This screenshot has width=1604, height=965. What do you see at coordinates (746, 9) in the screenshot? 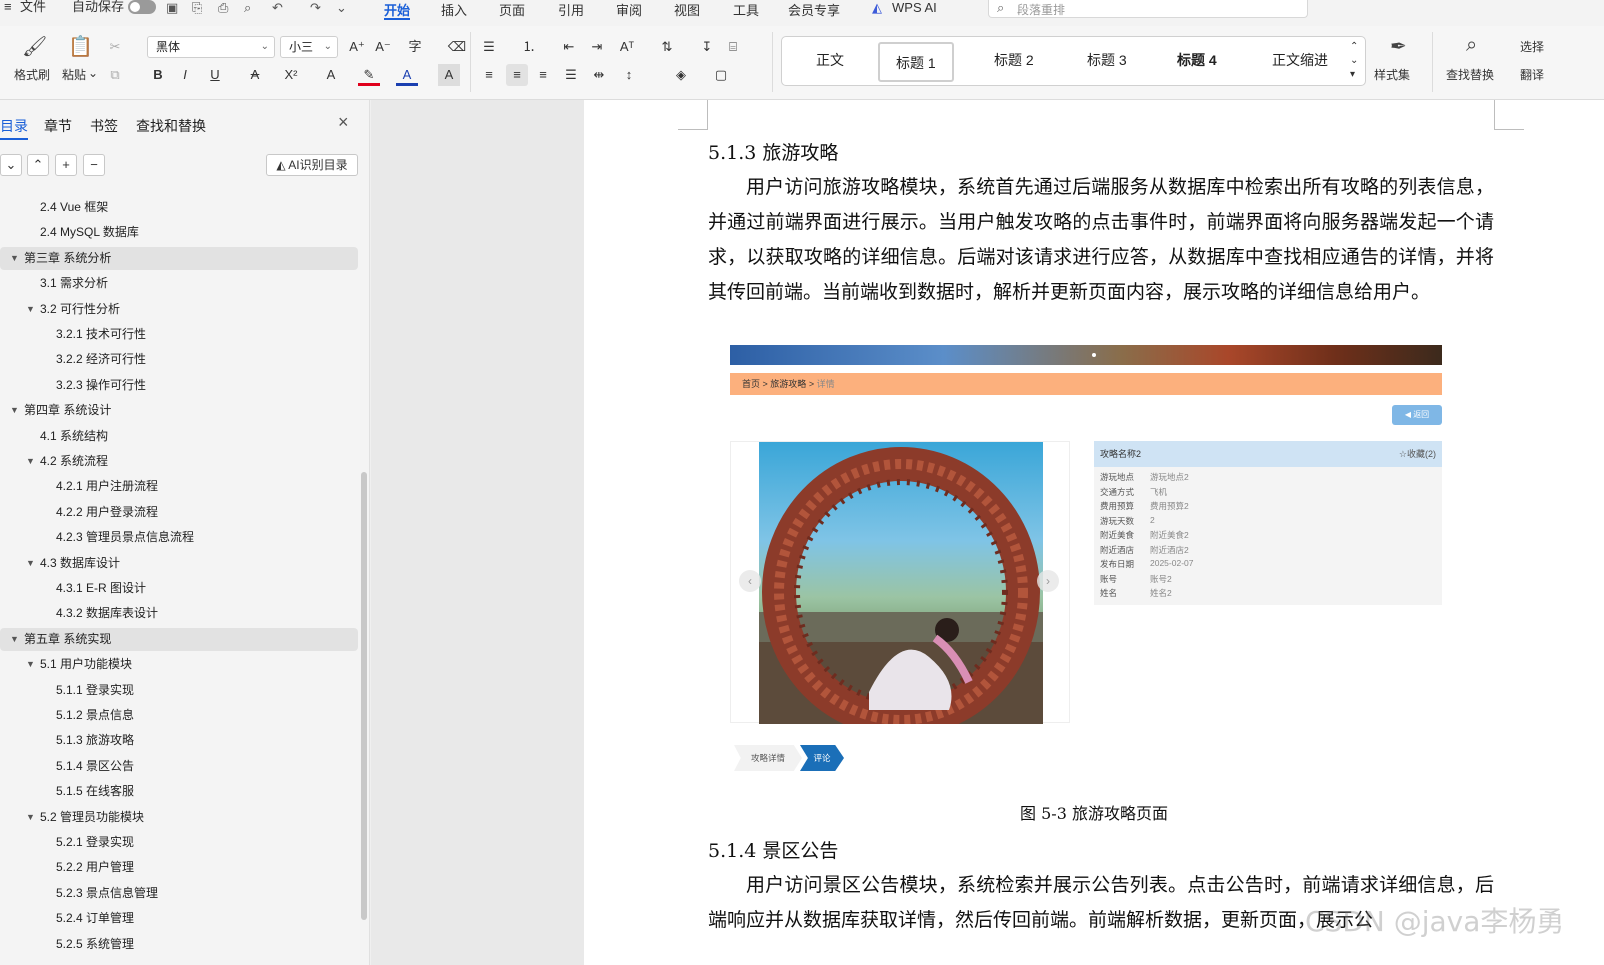
I see `tab-tools: 工具` at bounding box center [746, 9].